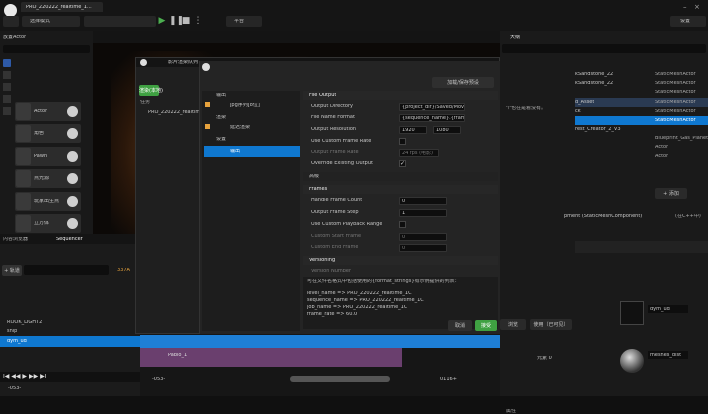 The width and height of the screenshot is (708, 414). I want to click on section-versioning: Versioning, so click(400, 260).